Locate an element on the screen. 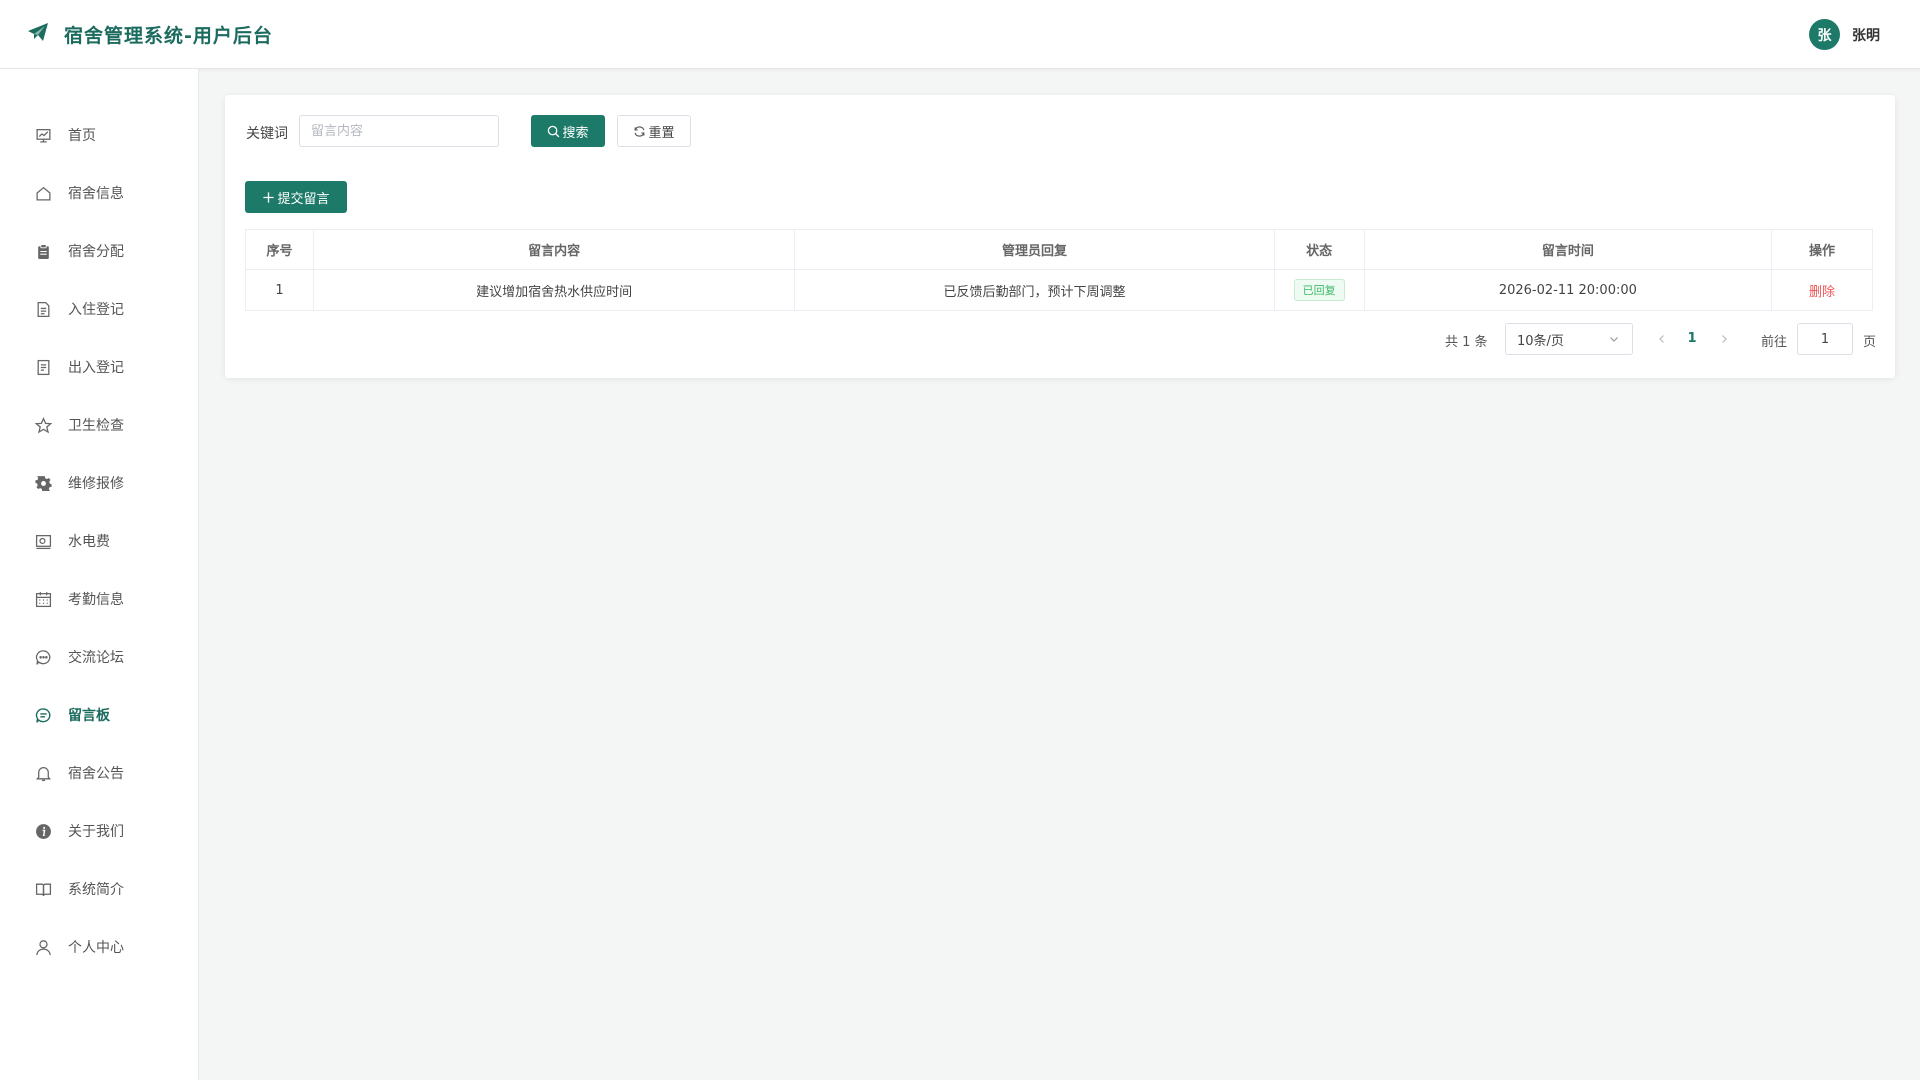 This screenshot has height=1080, width=1920. bell-icon is located at coordinates (43, 773).